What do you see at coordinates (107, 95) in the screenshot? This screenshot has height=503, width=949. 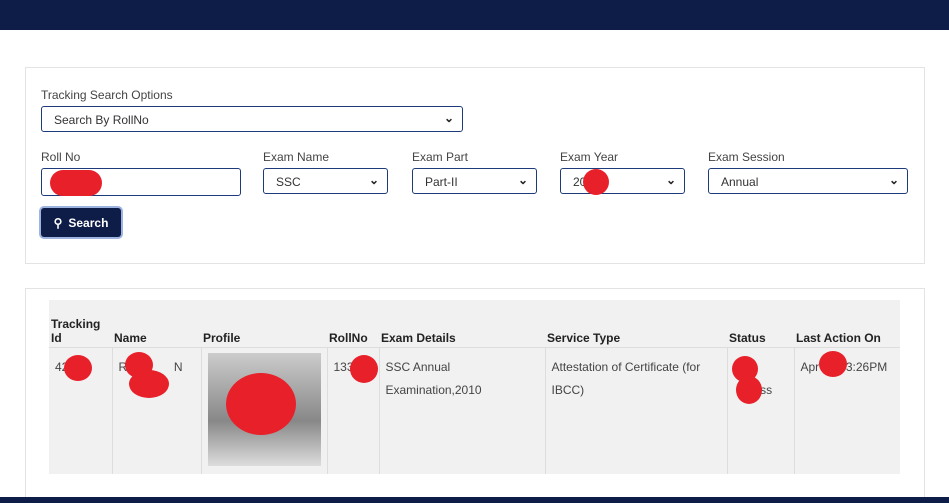 I see `search-options-label: Tracking Search Options` at bounding box center [107, 95].